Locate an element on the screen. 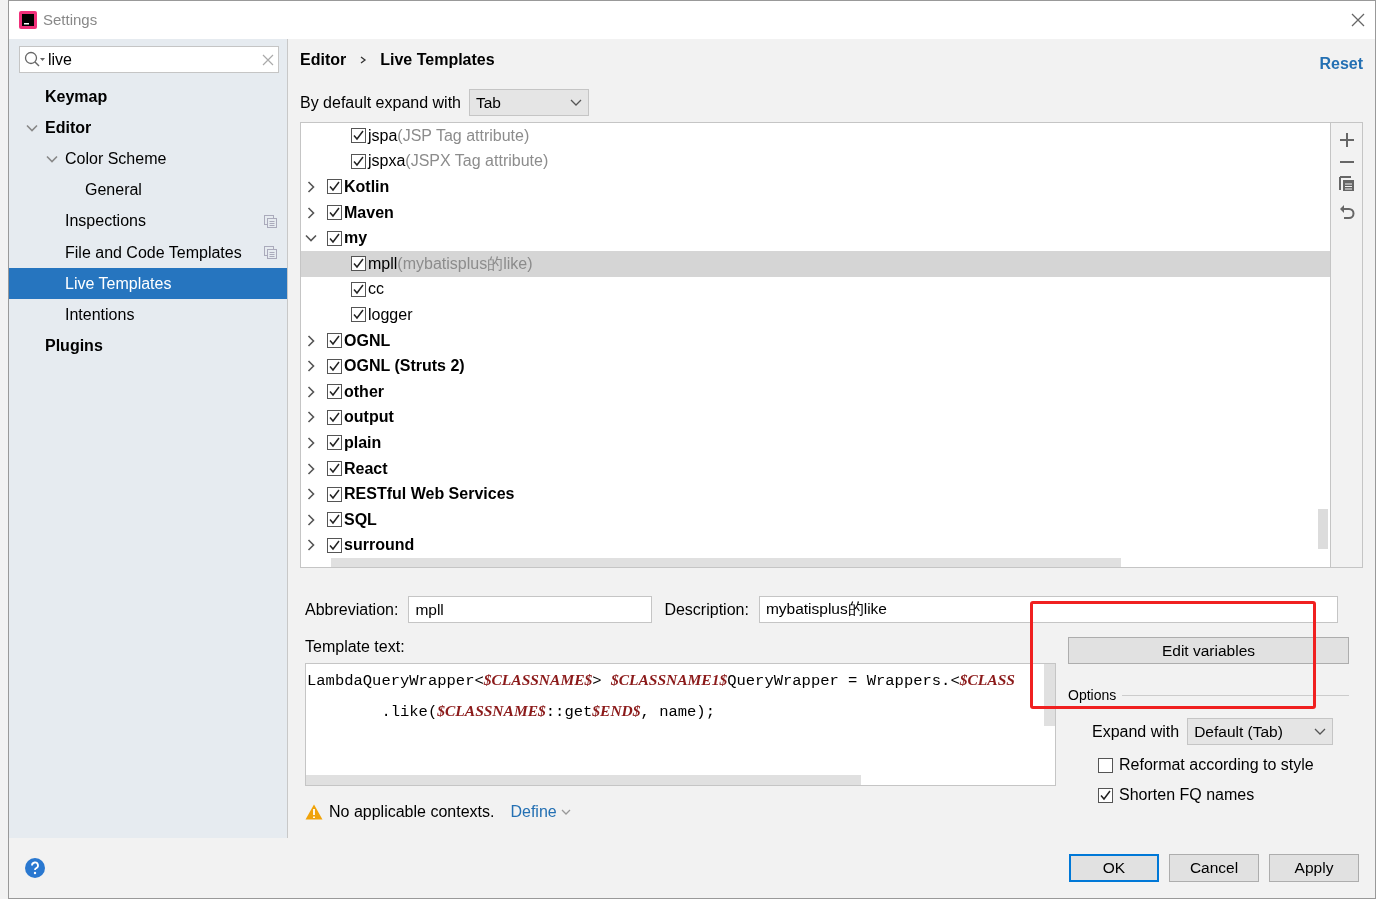 This screenshot has width=1376, height=899. sidebar-item: Live Templates is located at coordinates (148, 284).